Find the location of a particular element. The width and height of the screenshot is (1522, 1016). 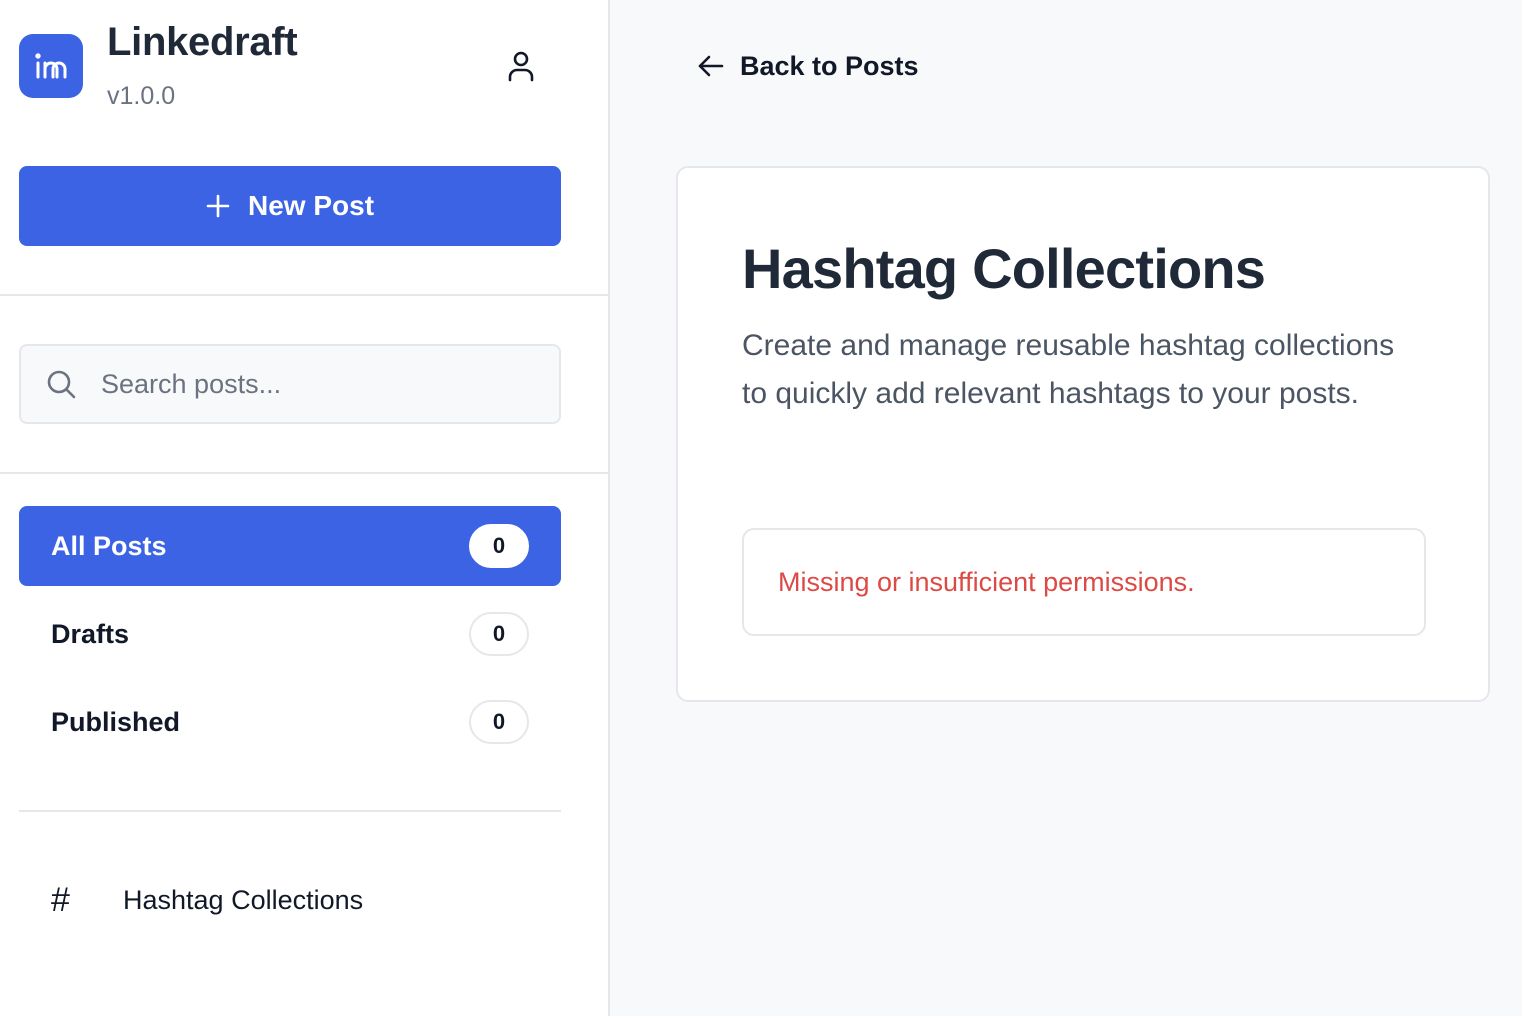

linkedin-icon is located at coordinates (51, 66).